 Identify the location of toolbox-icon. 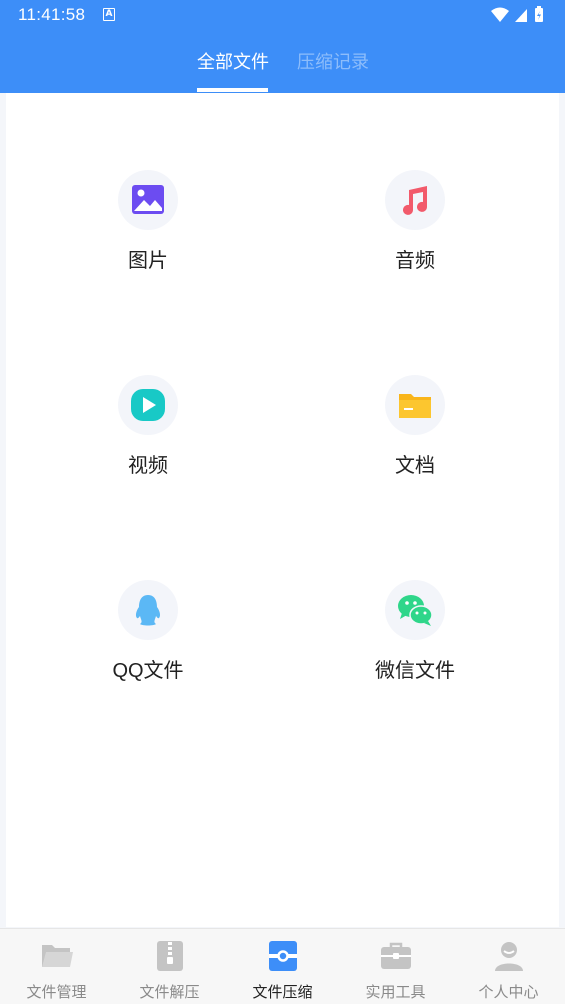
(396, 955).